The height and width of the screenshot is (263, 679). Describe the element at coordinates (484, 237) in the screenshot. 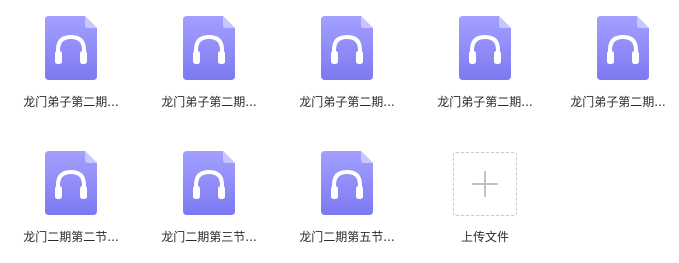

I see `upload-label: 上传文件` at that location.